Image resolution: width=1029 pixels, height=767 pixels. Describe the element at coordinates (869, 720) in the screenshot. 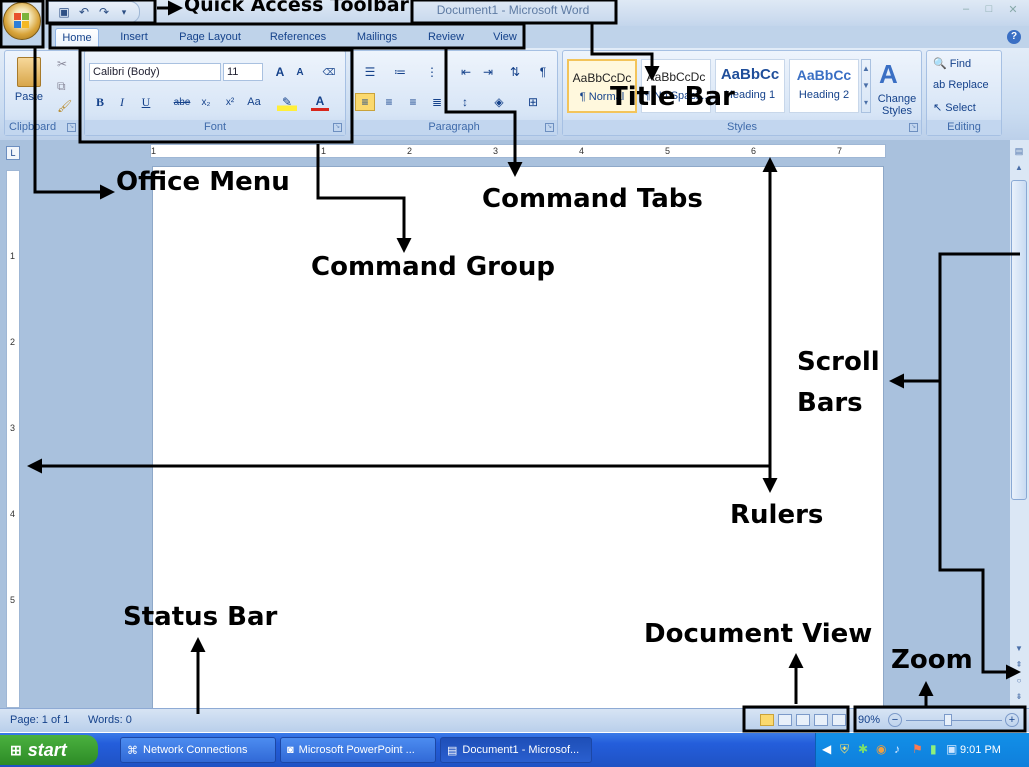

I see `zoom-level: 90%` at that location.